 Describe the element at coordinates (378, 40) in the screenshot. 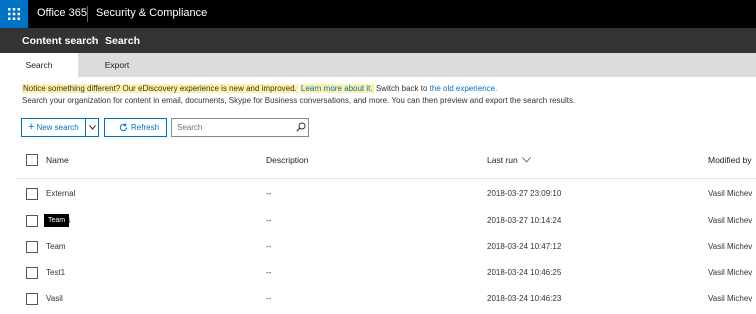

I see `breadcrumb: Content search › Search` at that location.